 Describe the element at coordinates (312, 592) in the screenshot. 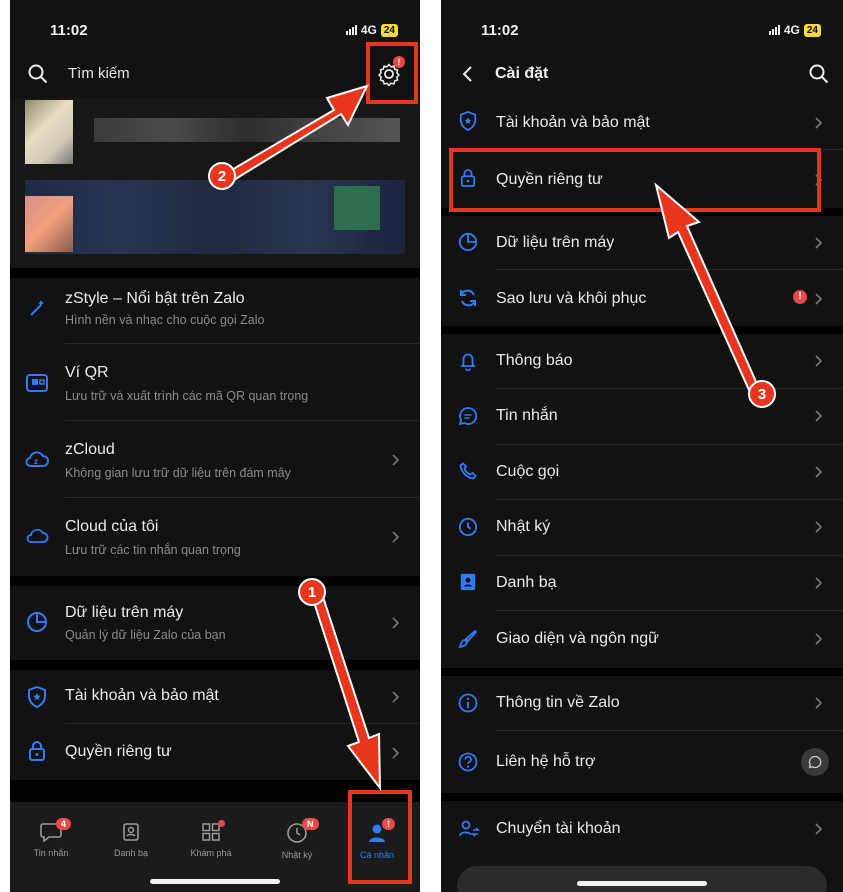

I see `step-badge-1: 1` at that location.